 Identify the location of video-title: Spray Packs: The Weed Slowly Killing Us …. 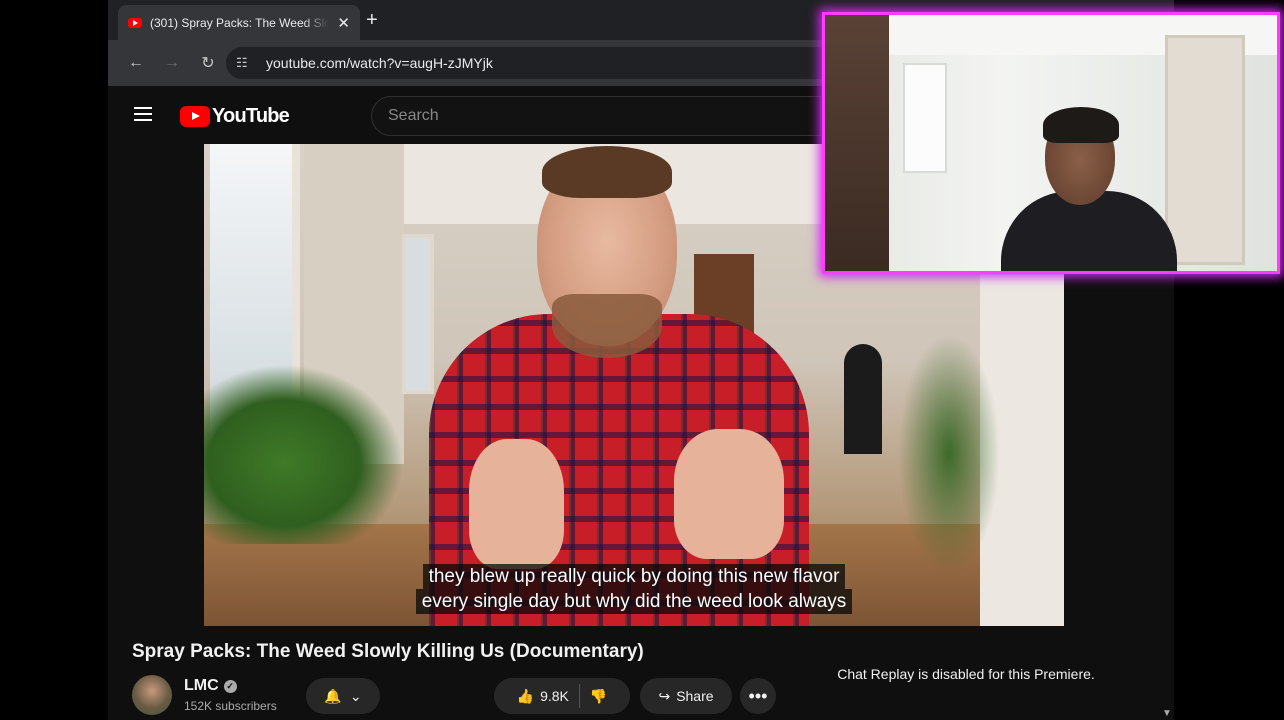
(388, 651).